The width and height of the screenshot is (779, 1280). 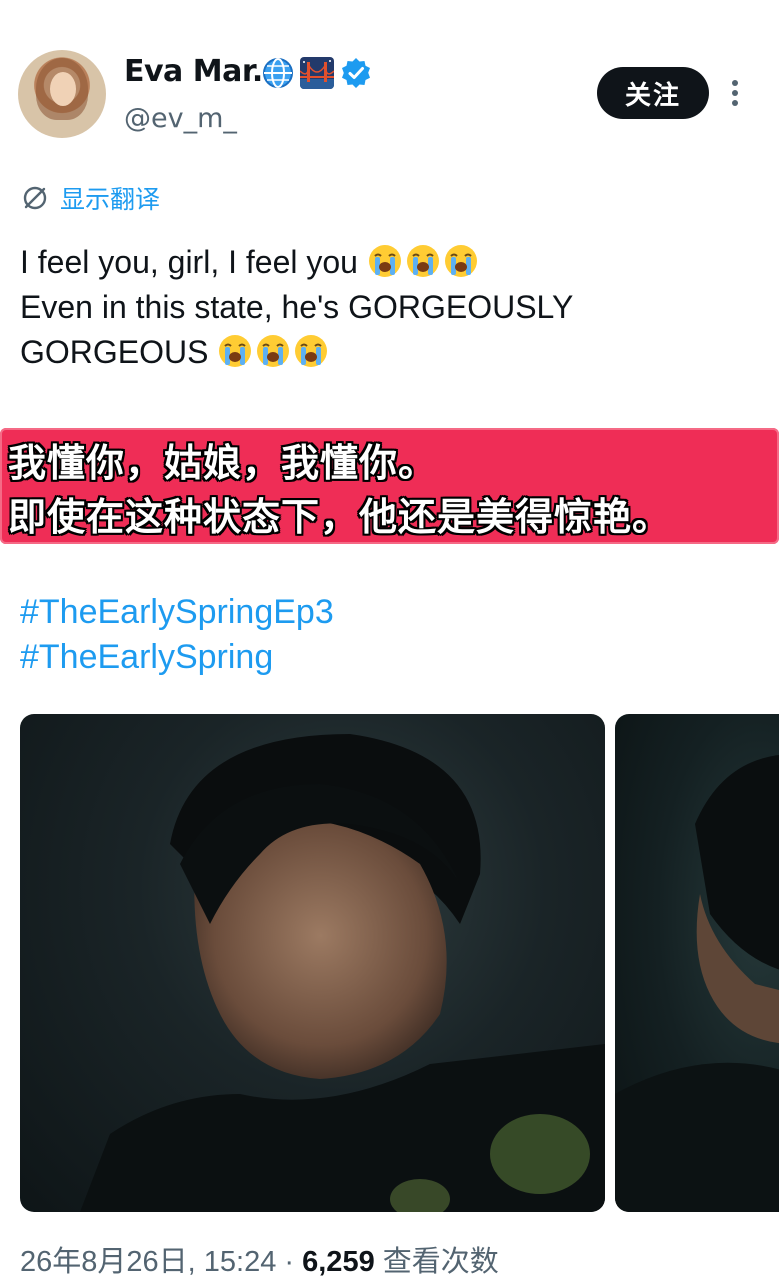 What do you see at coordinates (340, 517) in the screenshot?
I see `translation-overlay-line-2: 即使在这种状态下，他还是美得惊艳。` at bounding box center [340, 517].